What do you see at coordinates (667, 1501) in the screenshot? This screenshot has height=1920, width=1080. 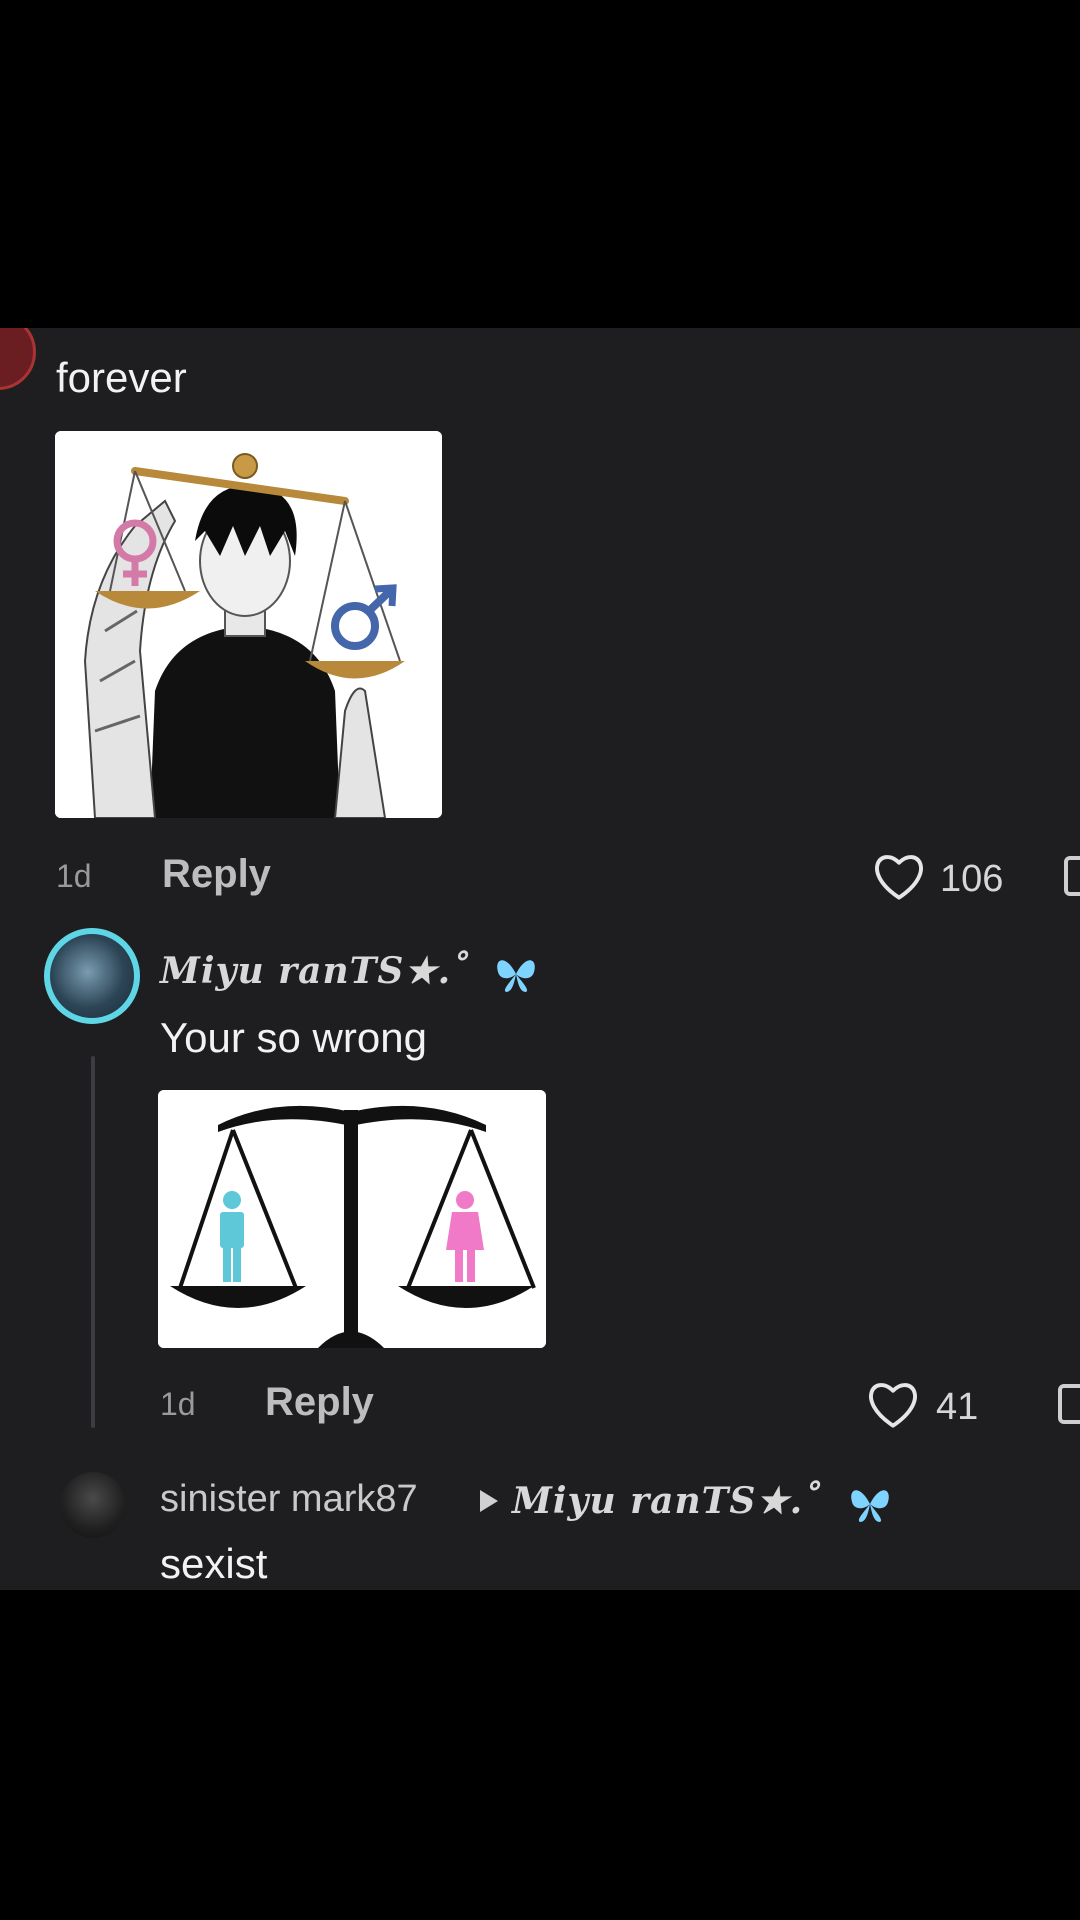 I see `reply-to-username: Miyu ranTS★.˚` at bounding box center [667, 1501].